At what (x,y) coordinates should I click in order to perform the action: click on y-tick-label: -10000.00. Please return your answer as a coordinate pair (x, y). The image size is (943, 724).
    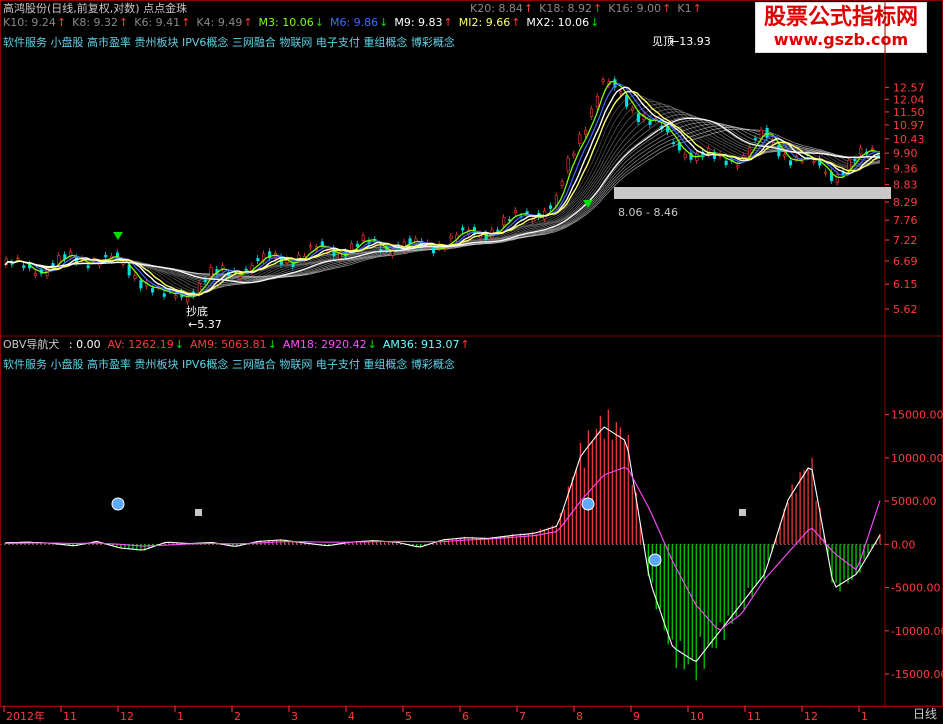
    Looking at the image, I should click on (917, 631).